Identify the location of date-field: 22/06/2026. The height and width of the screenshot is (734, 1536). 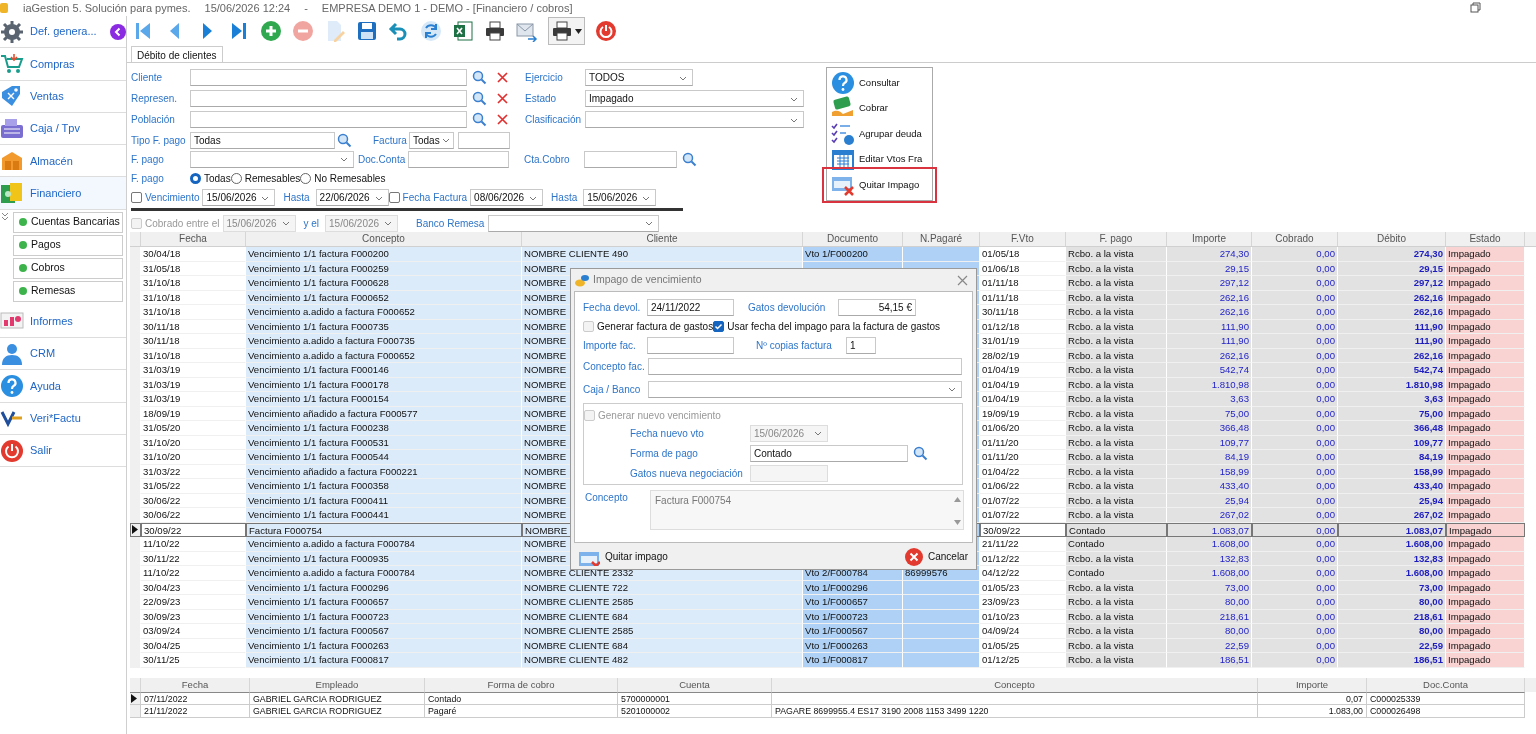
(352, 197).